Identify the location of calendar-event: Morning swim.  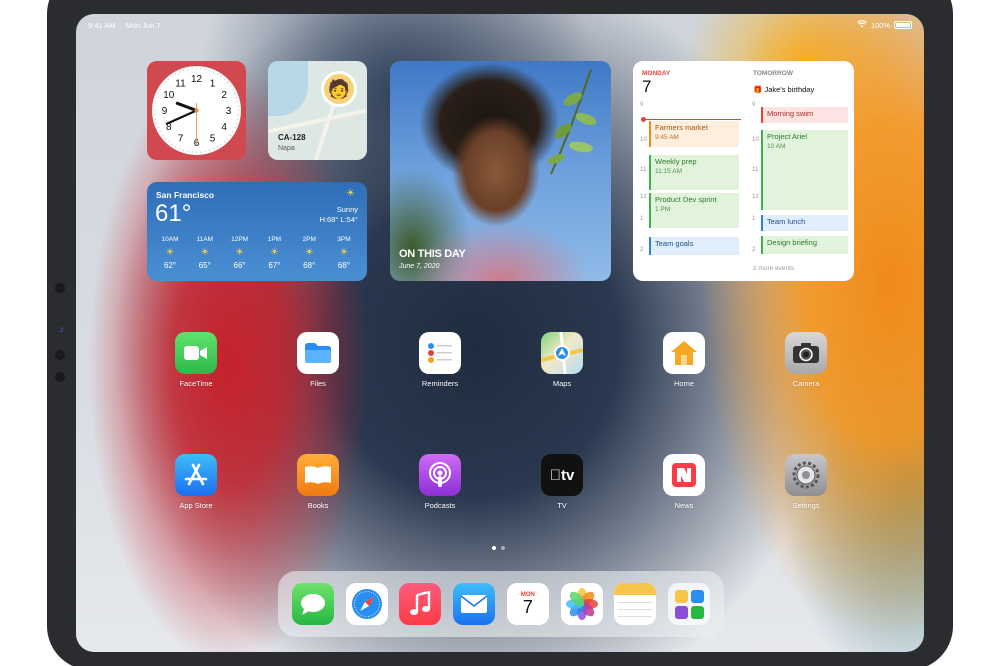
(804, 115).